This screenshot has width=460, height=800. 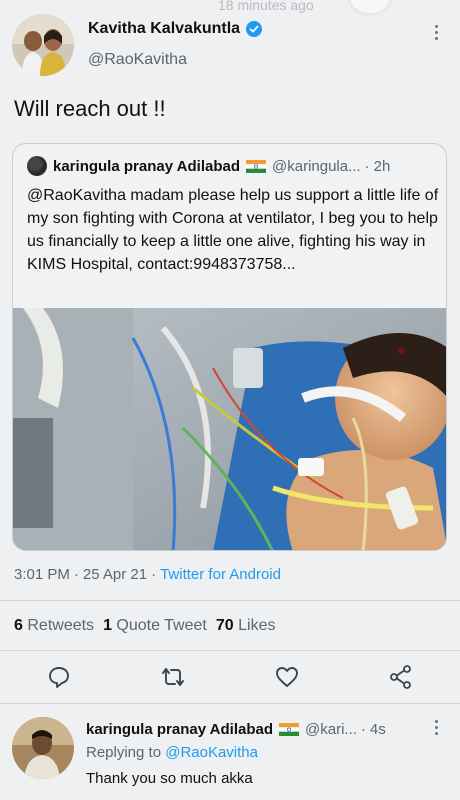 I want to click on reply-author-avatar, so click(x=43, y=748).